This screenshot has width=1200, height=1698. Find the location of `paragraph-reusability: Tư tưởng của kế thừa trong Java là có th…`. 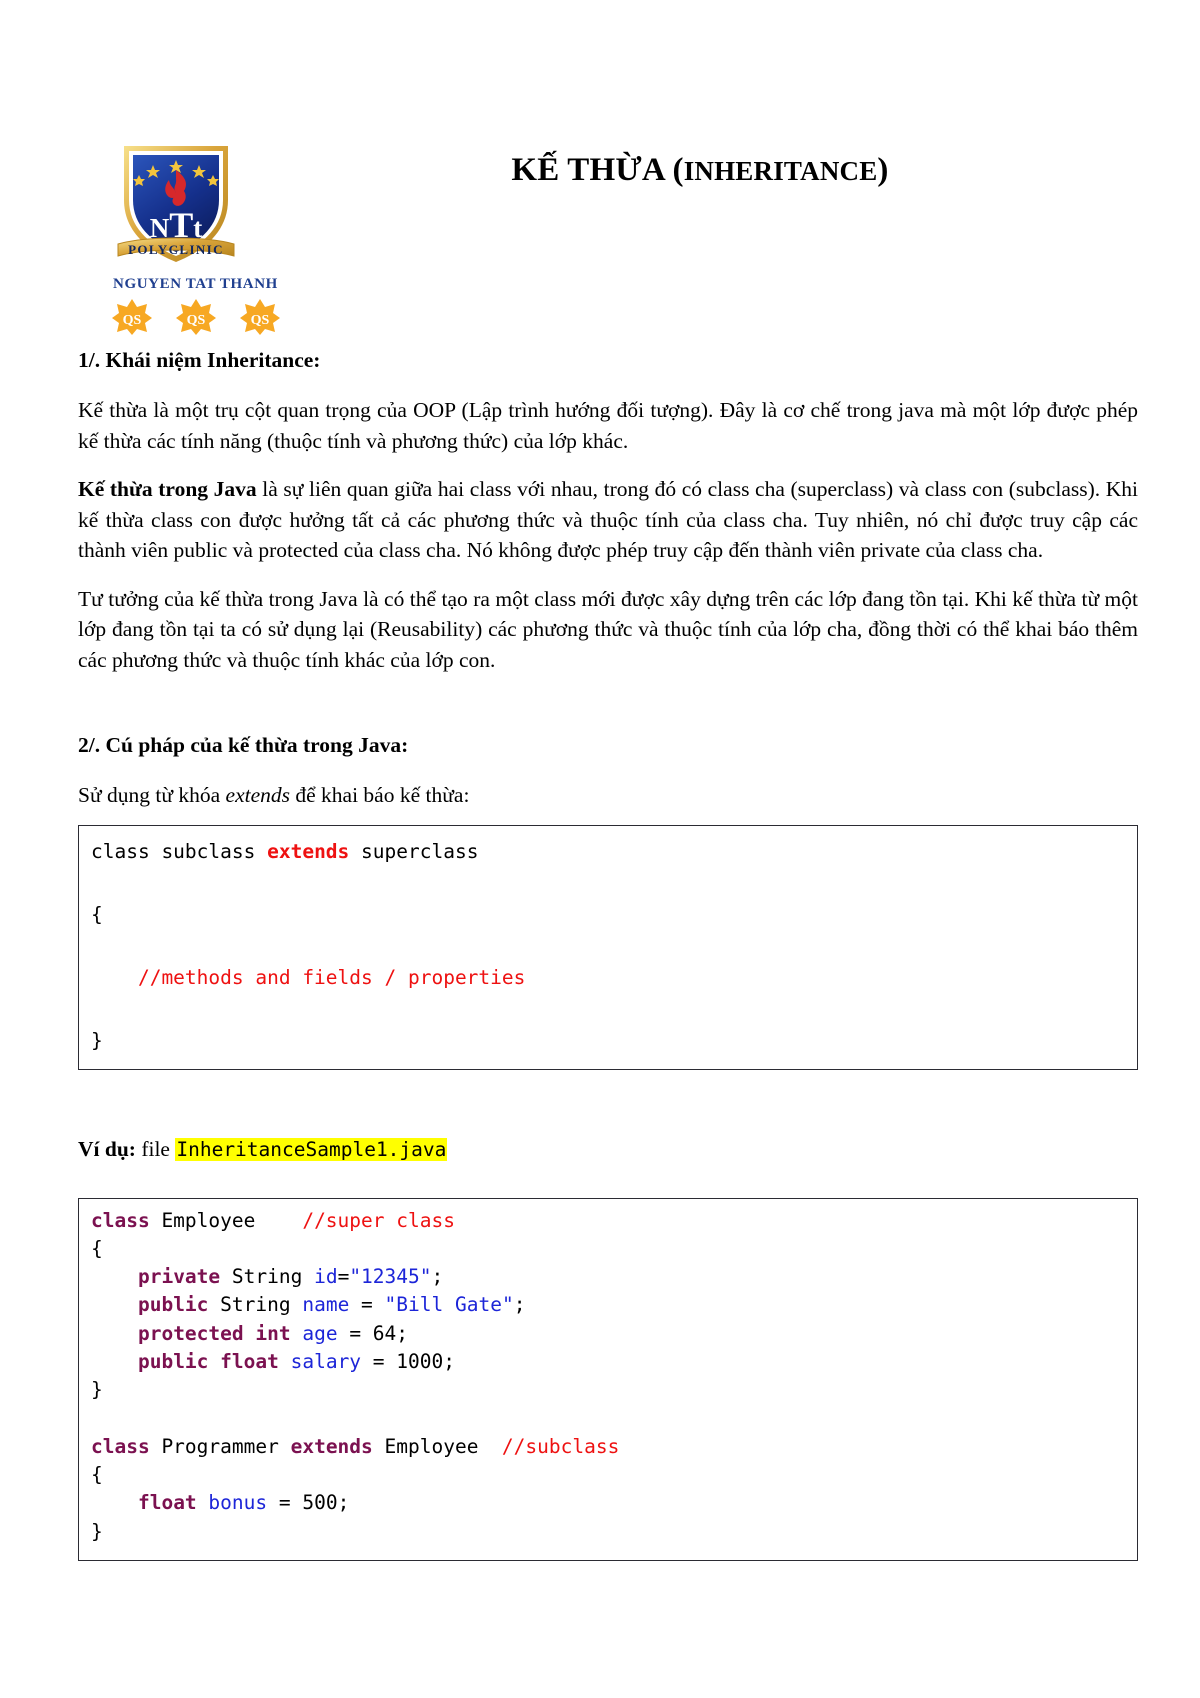

paragraph-reusability: Tư tưởng của kế thừa trong Java là có th… is located at coordinates (608, 630).